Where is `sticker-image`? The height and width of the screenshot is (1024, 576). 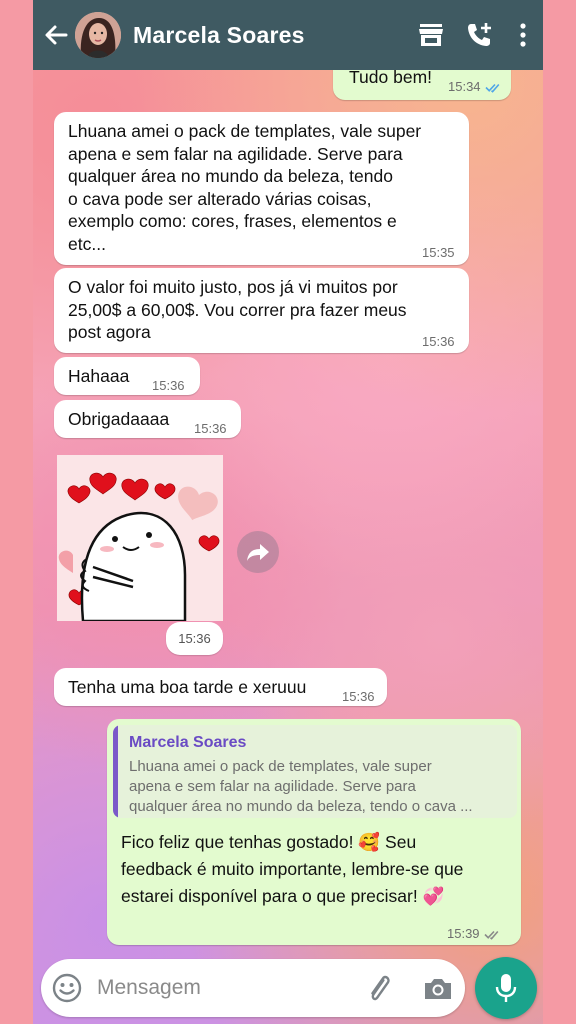
sticker-image is located at coordinates (140, 539).